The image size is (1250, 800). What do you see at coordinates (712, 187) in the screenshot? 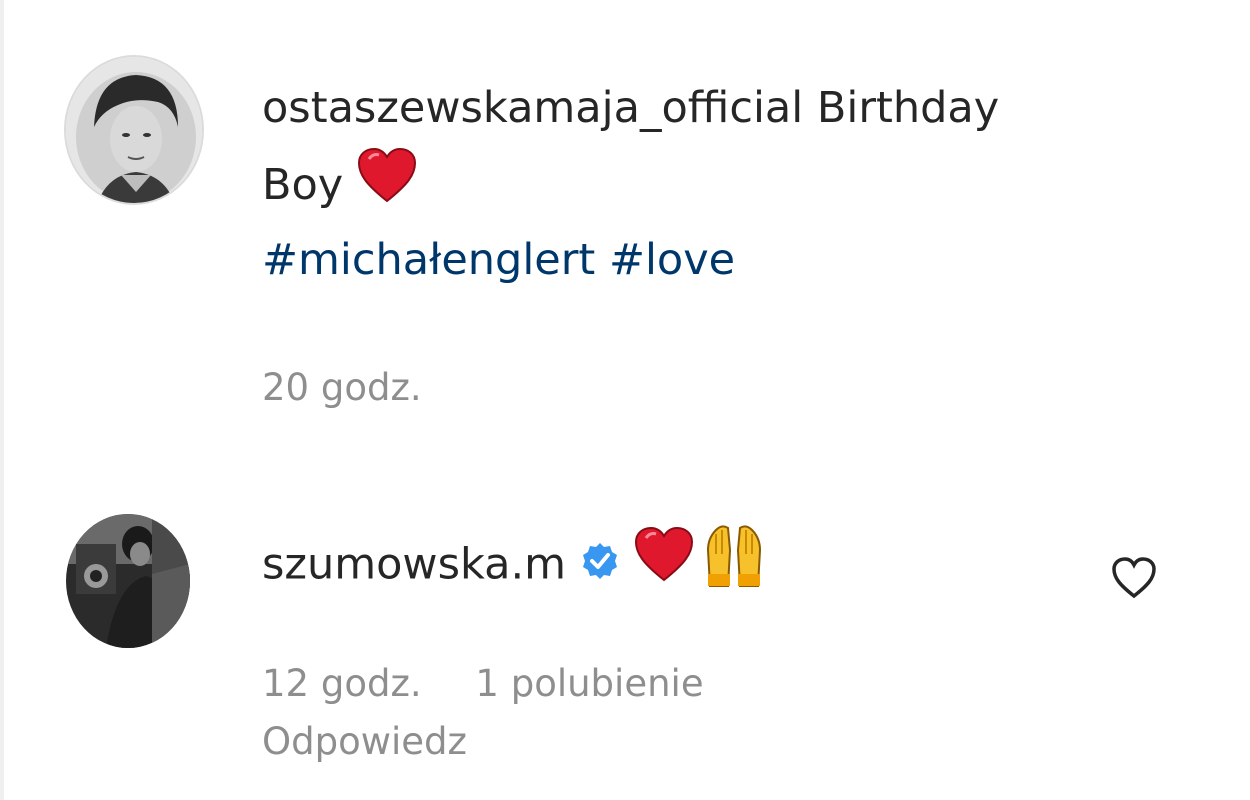
I see `caption-line-2: Boy` at bounding box center [712, 187].